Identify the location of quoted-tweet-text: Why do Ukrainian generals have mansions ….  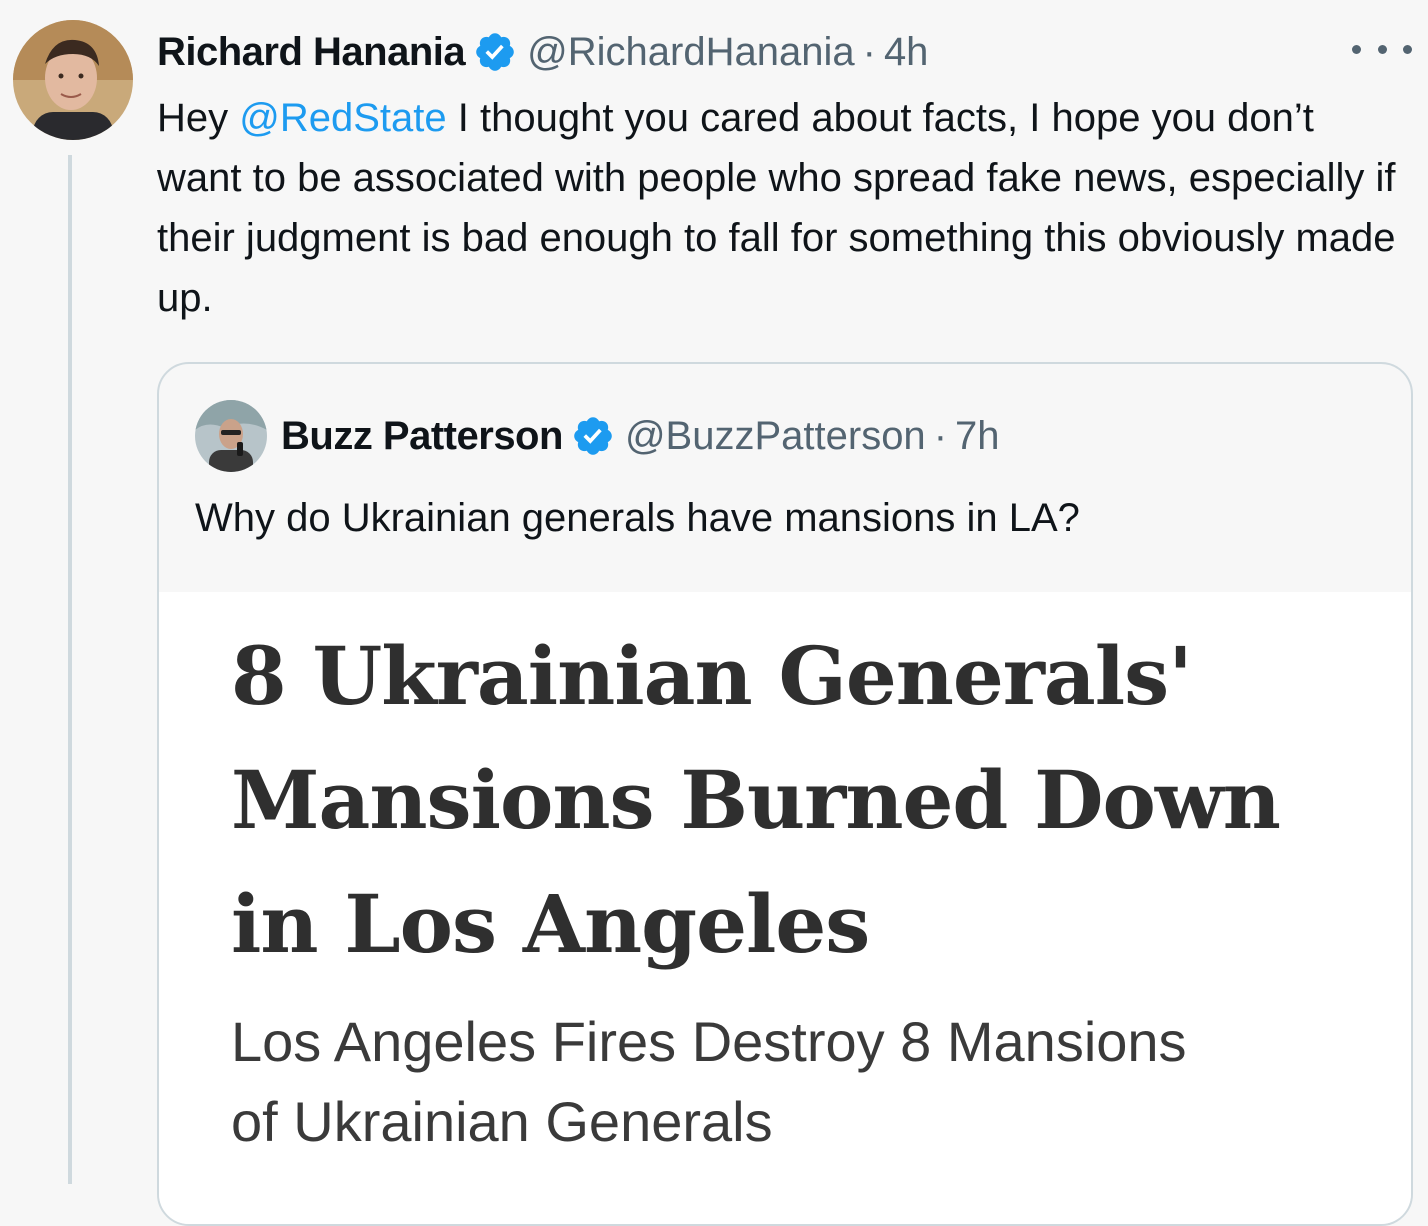
(637, 518).